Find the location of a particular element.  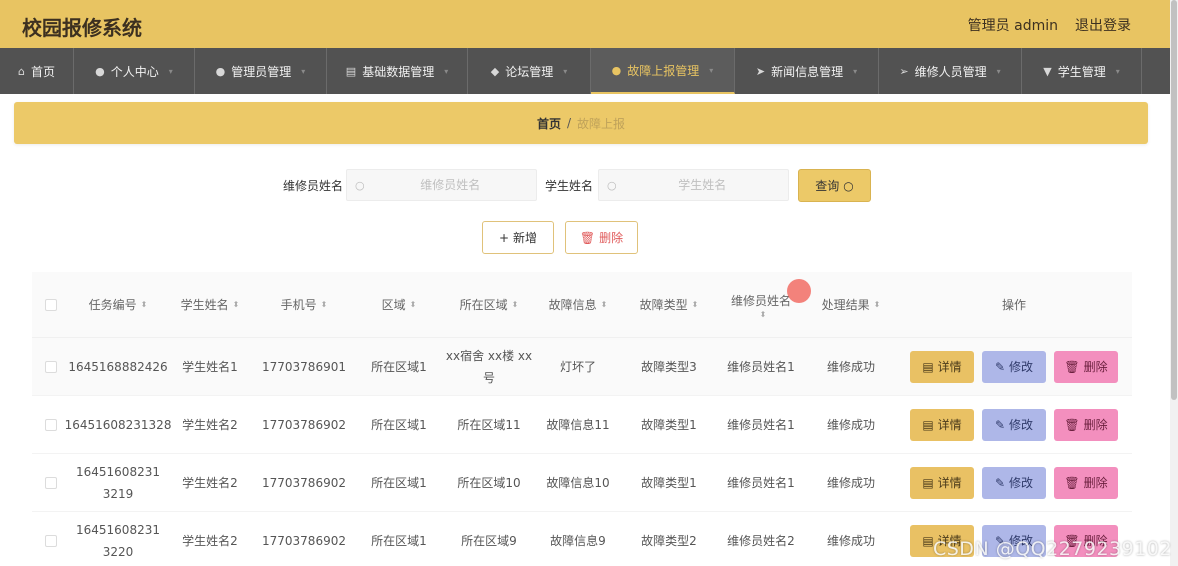

operations-cell: ▤ 详情 ✎ 修改 🗑 删除 is located at coordinates (1014, 424).